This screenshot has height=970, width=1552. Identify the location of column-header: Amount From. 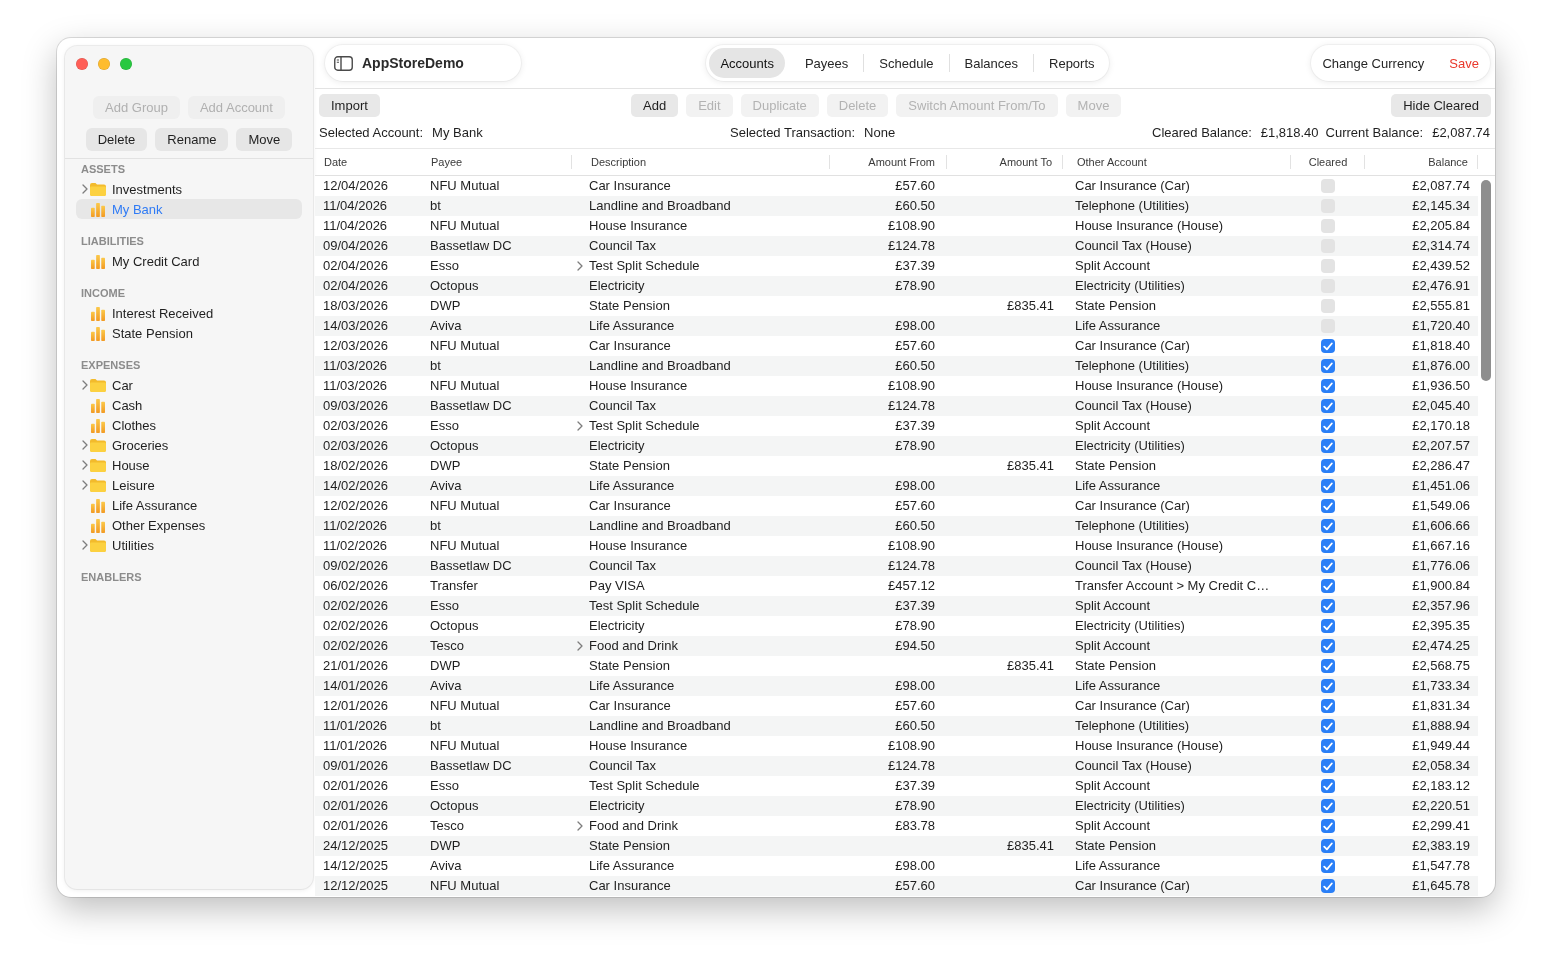
(901, 162).